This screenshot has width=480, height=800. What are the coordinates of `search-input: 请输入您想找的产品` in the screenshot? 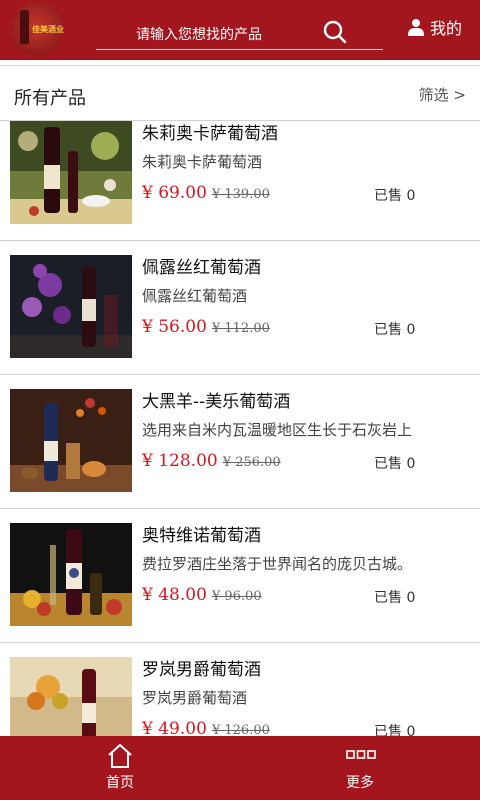 It's located at (239, 30).